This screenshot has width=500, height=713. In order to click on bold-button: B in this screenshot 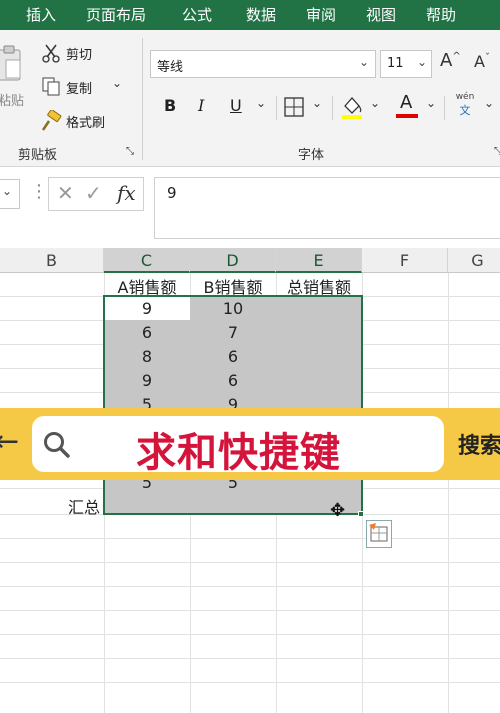, I will do `click(170, 105)`.